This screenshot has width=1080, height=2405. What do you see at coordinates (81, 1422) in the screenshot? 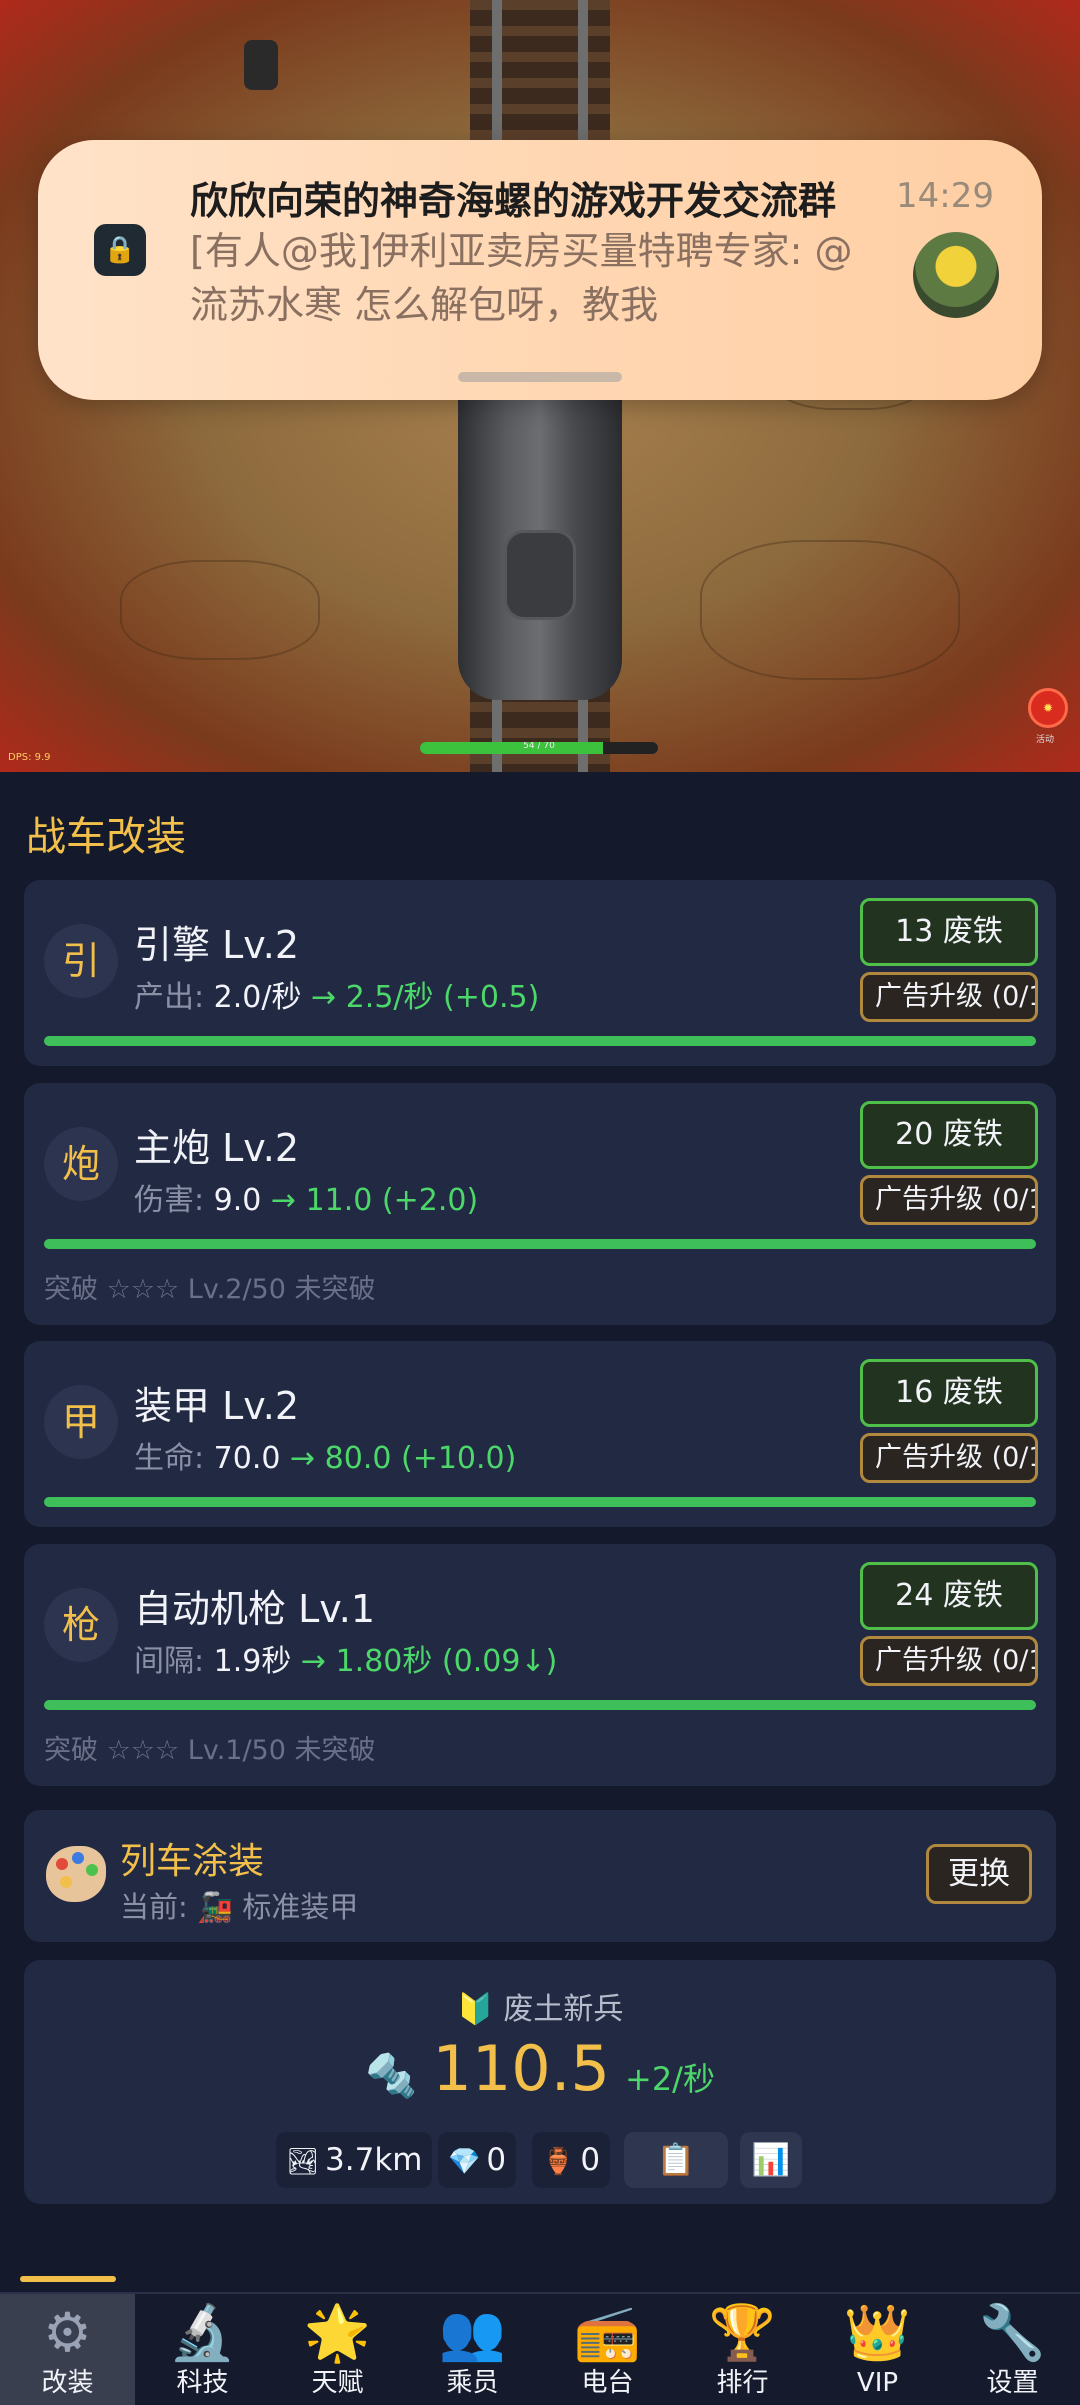
I see `armor-badge-icon: 甲` at bounding box center [81, 1422].